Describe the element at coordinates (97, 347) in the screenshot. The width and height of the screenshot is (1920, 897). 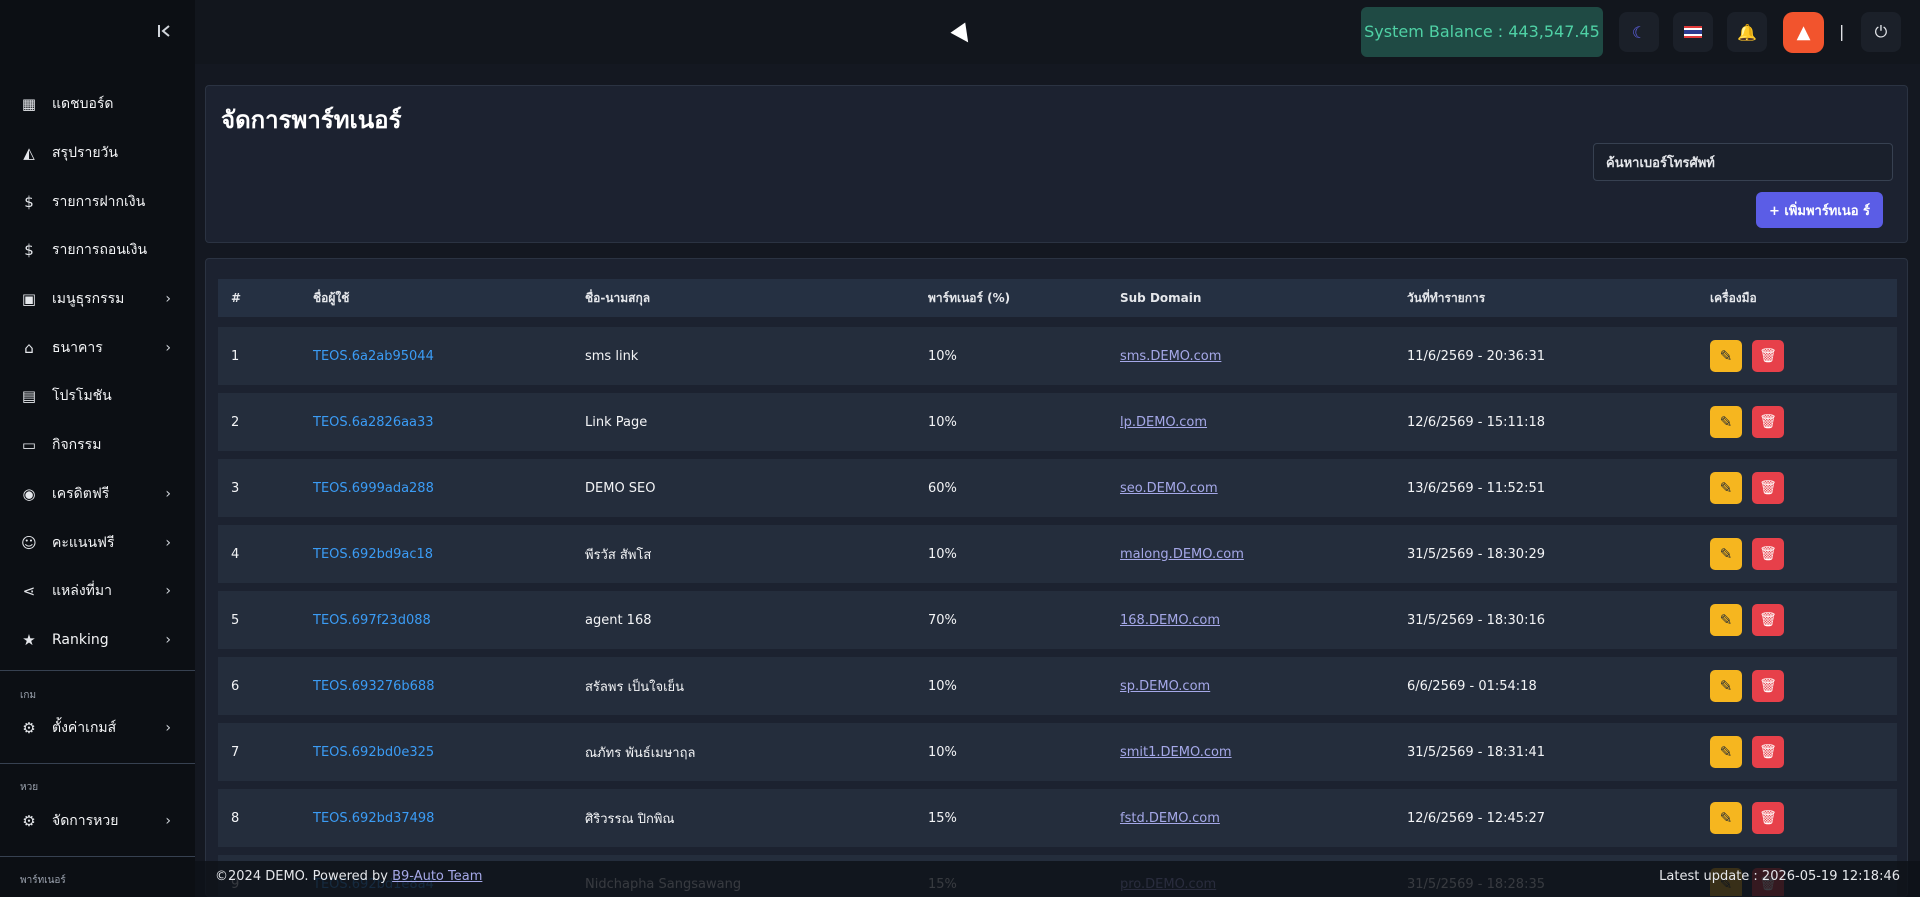
I see `sidebar-item: ⌂ ธนาคาร ›` at that location.